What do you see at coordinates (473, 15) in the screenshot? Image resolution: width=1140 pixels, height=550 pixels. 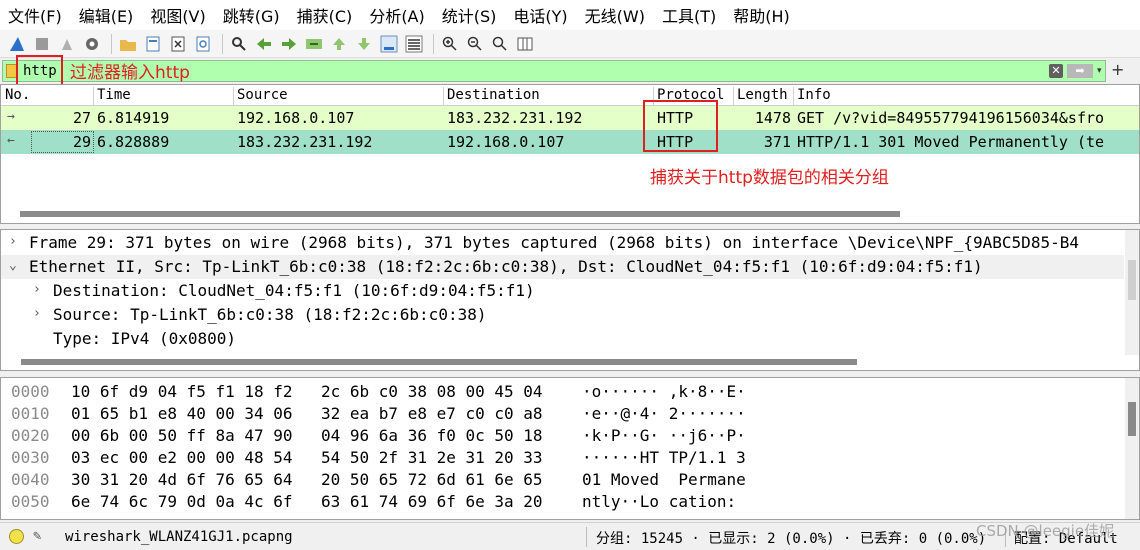 I see `menu-statistics: 统计(S)` at bounding box center [473, 15].